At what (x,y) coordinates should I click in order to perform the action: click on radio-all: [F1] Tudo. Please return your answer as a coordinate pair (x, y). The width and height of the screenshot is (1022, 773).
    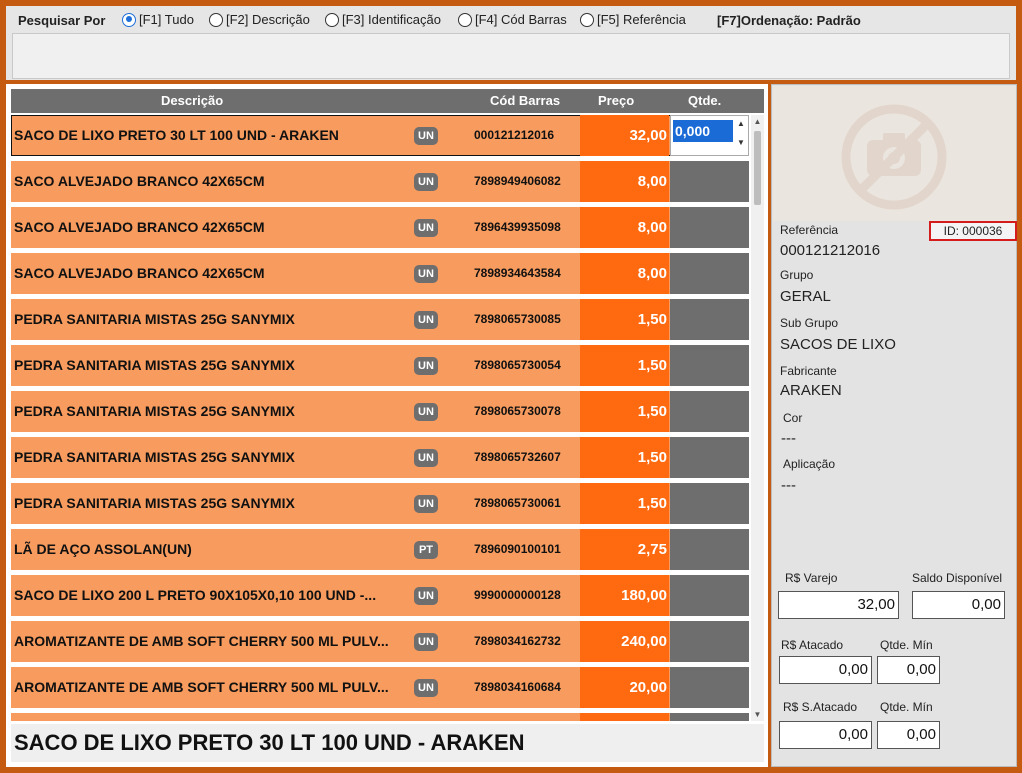
    Looking at the image, I should click on (158, 19).